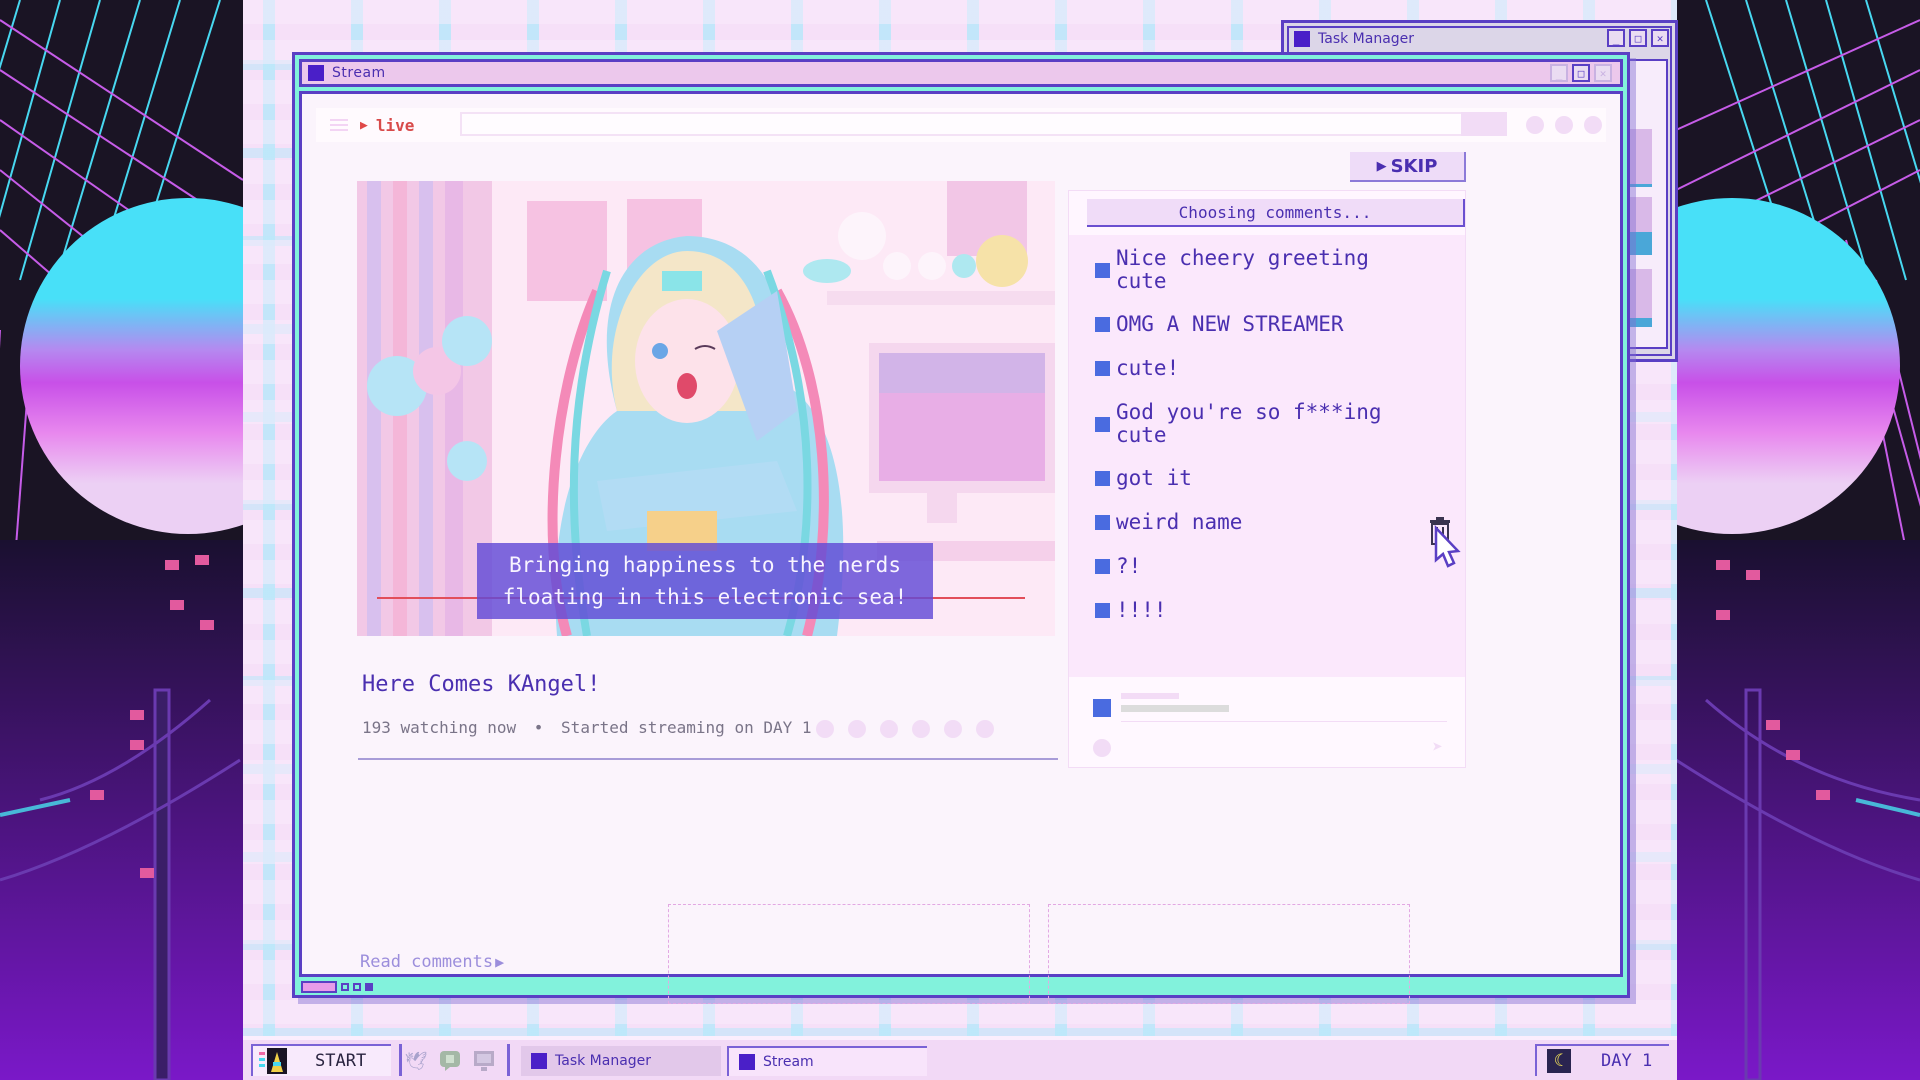 This screenshot has width=1920, height=1080. Describe the element at coordinates (705, 565) in the screenshot. I see `caption-line: Bringing happiness to the nerds` at that location.